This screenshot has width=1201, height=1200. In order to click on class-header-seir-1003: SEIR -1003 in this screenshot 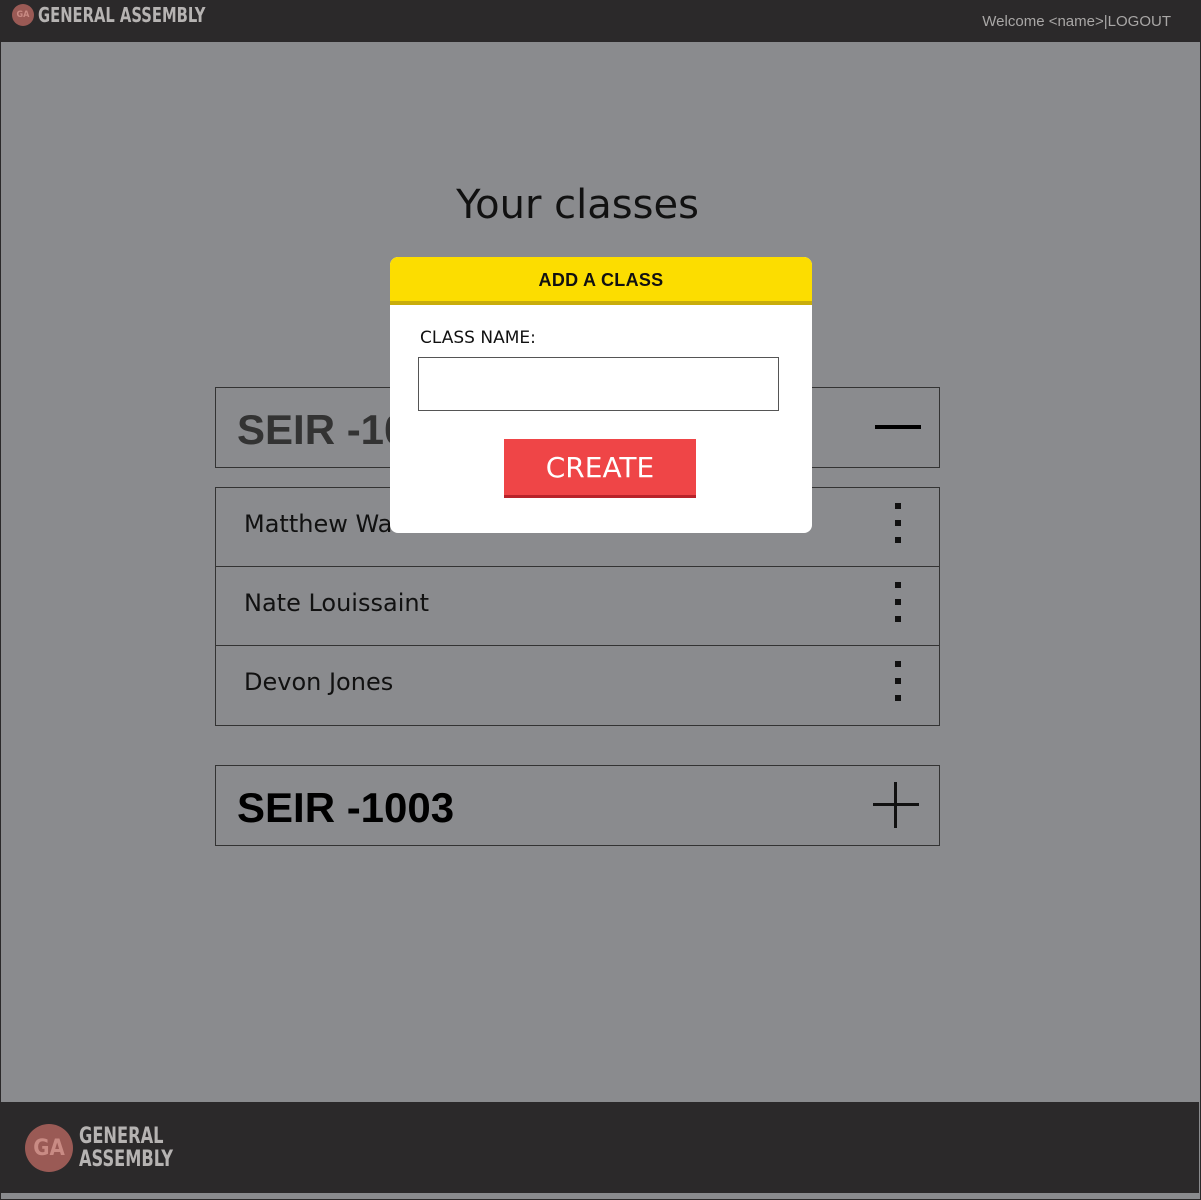, I will do `click(577, 805)`.